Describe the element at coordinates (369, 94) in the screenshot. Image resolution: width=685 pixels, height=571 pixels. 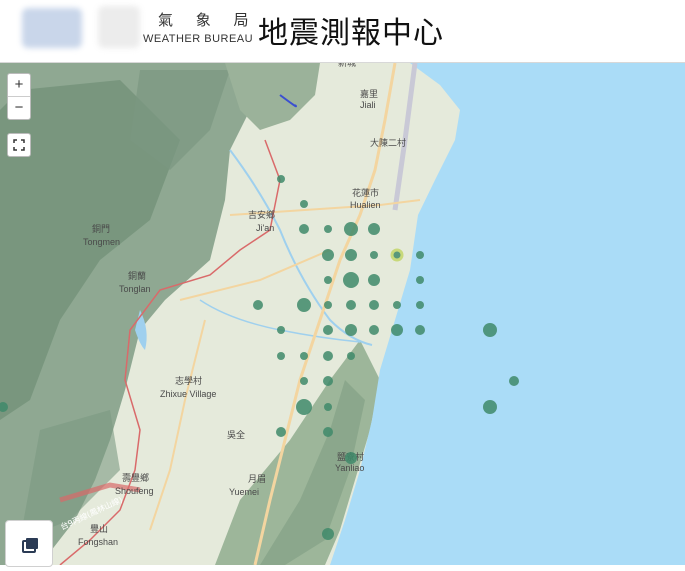
I see `place-label: 嘉里` at that location.